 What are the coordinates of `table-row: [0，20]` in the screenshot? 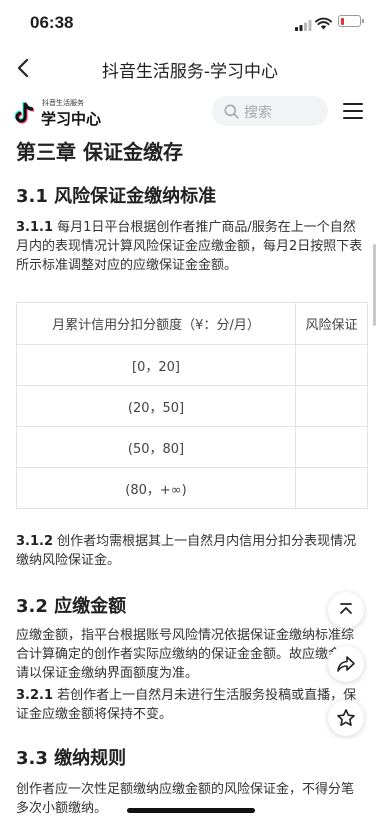 It's located at (192, 365).